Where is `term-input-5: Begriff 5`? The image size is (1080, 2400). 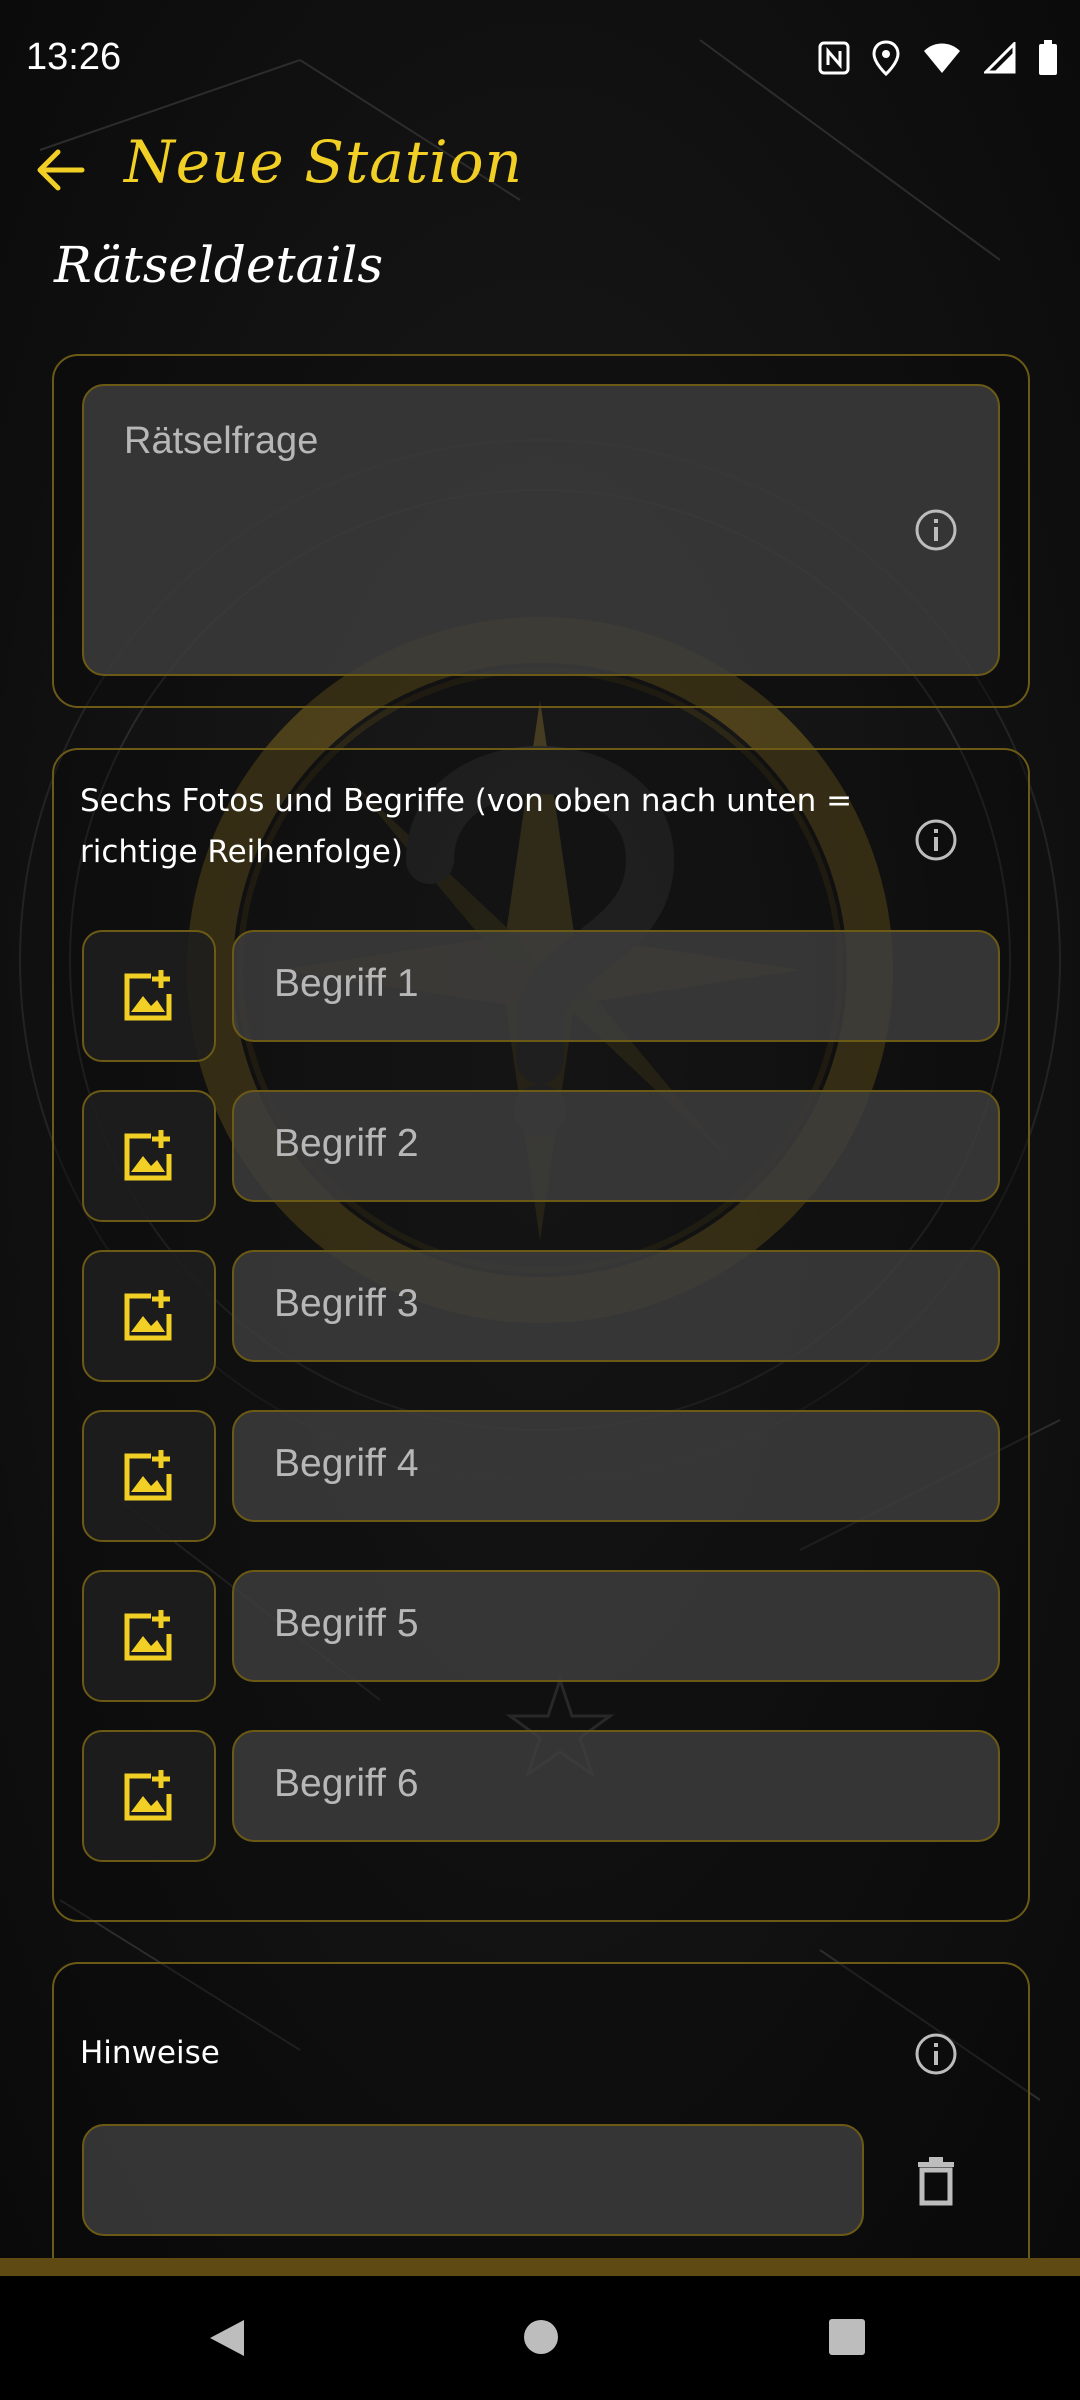
term-input-5: Begriff 5 is located at coordinates (616, 1626).